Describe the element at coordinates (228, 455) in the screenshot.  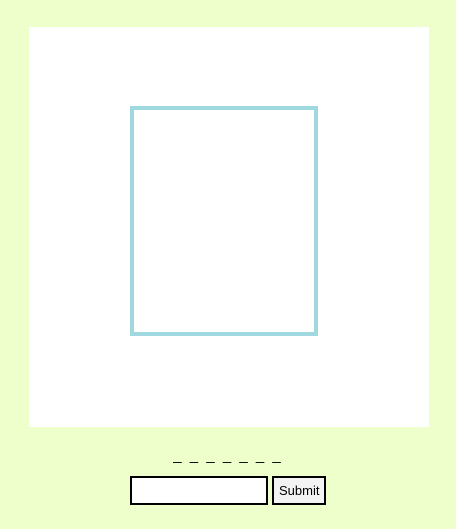
I see `word-blanks: _ _ _ _ _ _ _` at that location.